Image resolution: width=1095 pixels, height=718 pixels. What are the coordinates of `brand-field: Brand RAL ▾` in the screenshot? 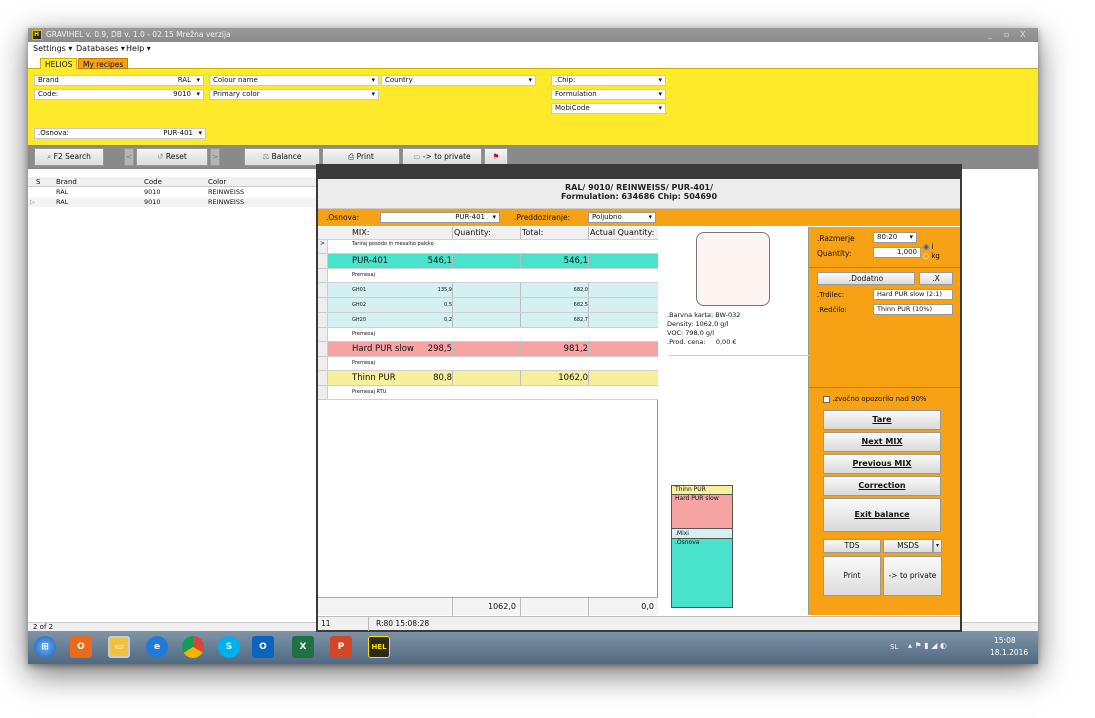 It's located at (119, 80).